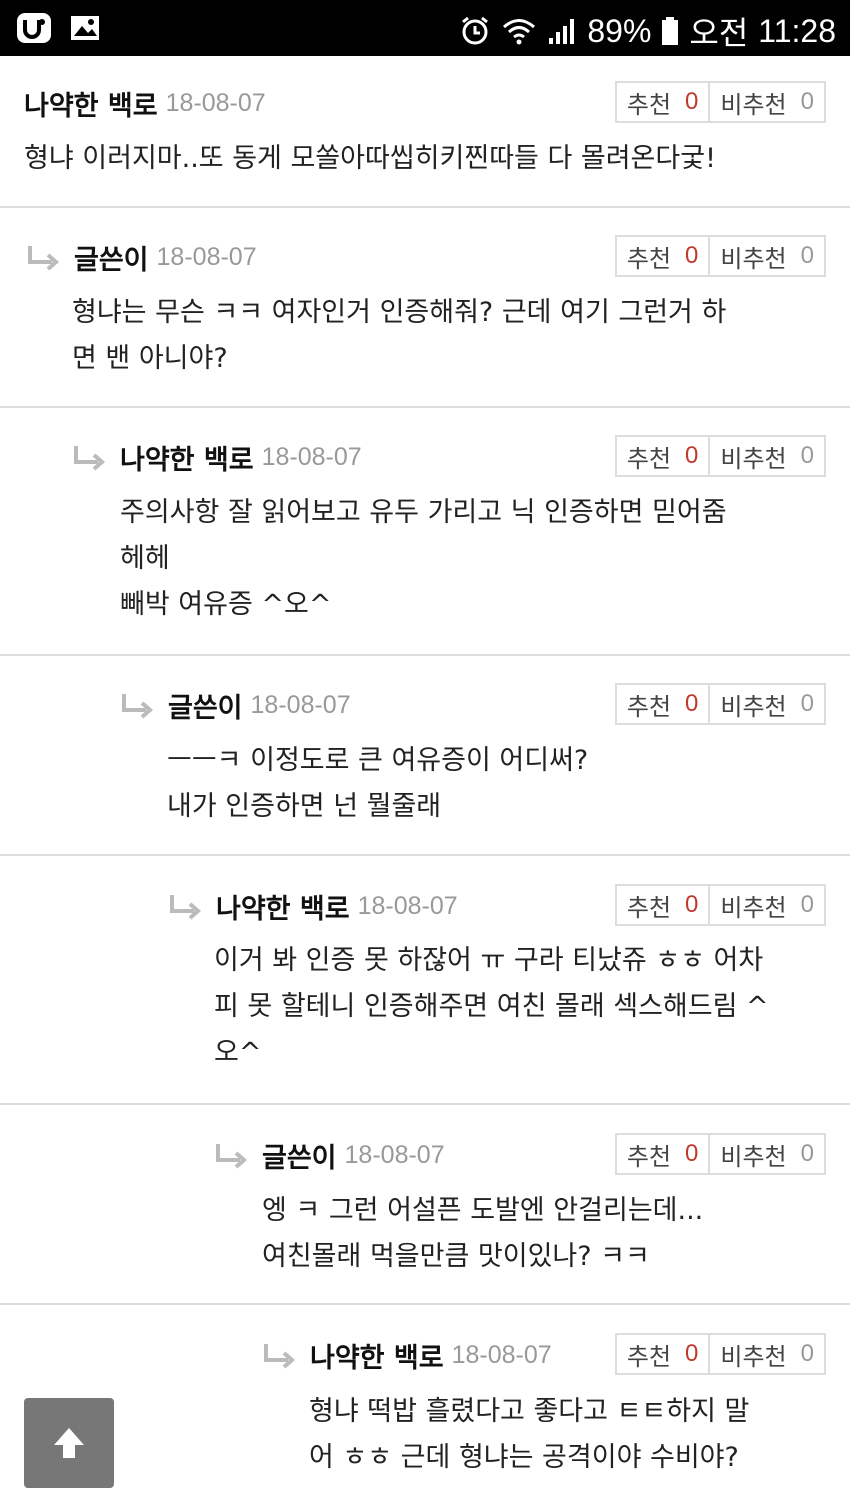 The height and width of the screenshot is (1512, 850). What do you see at coordinates (370, 159) in the screenshot?
I see `comment-body: 형냐 이러지마..또 동게 모쏠아따씹히키찐따들 다 몰려온다궃!` at bounding box center [370, 159].